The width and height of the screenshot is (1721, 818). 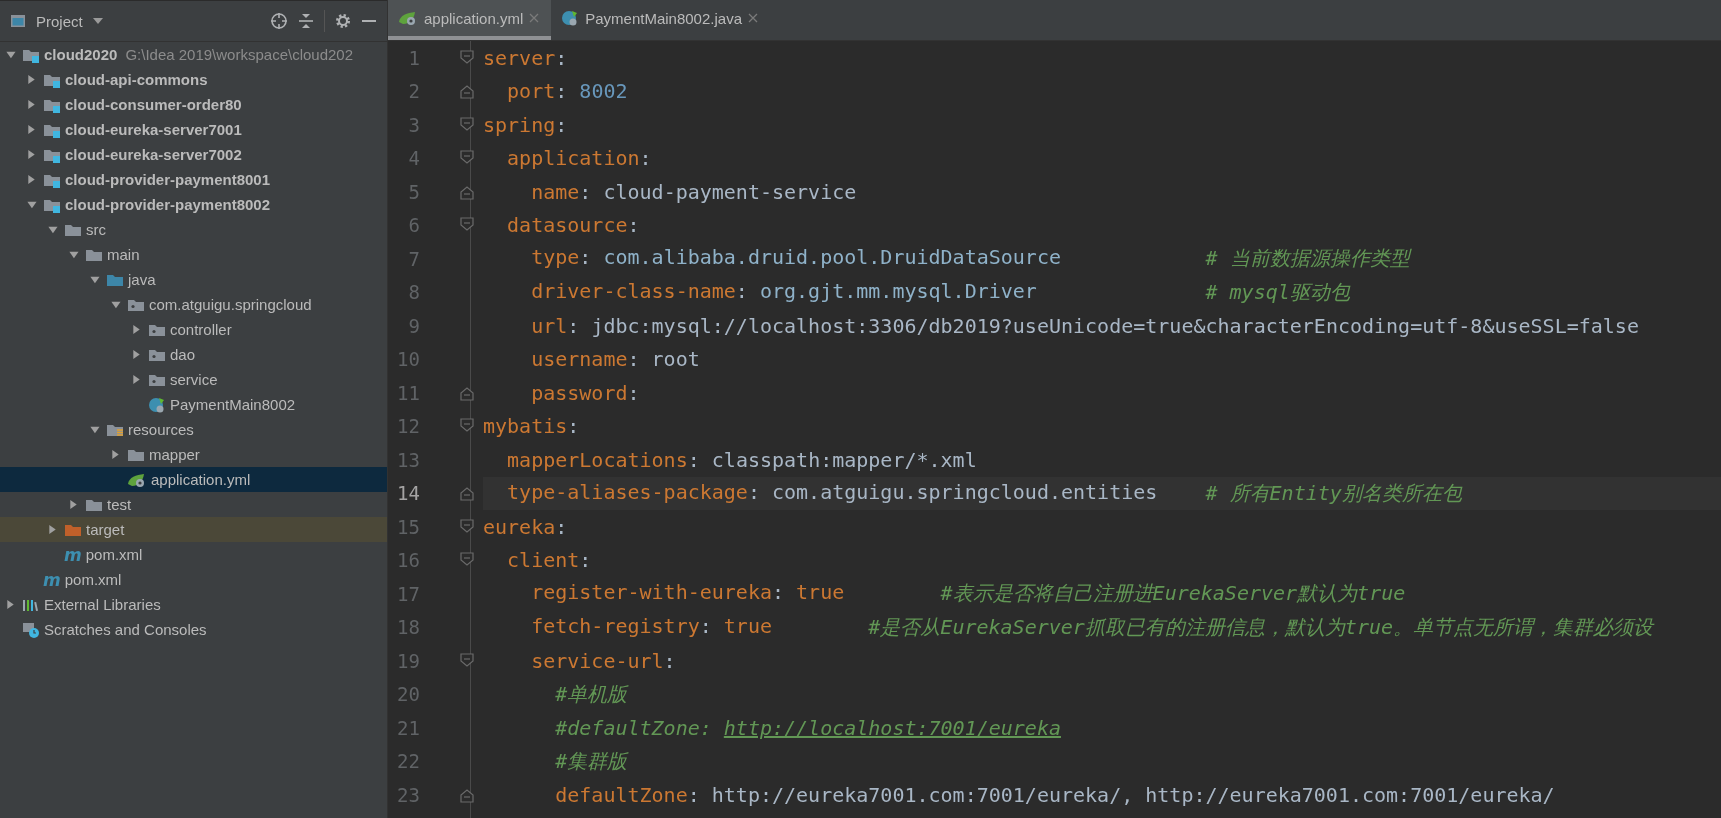 What do you see at coordinates (193, 529) in the screenshot?
I see `tree-item: target` at bounding box center [193, 529].